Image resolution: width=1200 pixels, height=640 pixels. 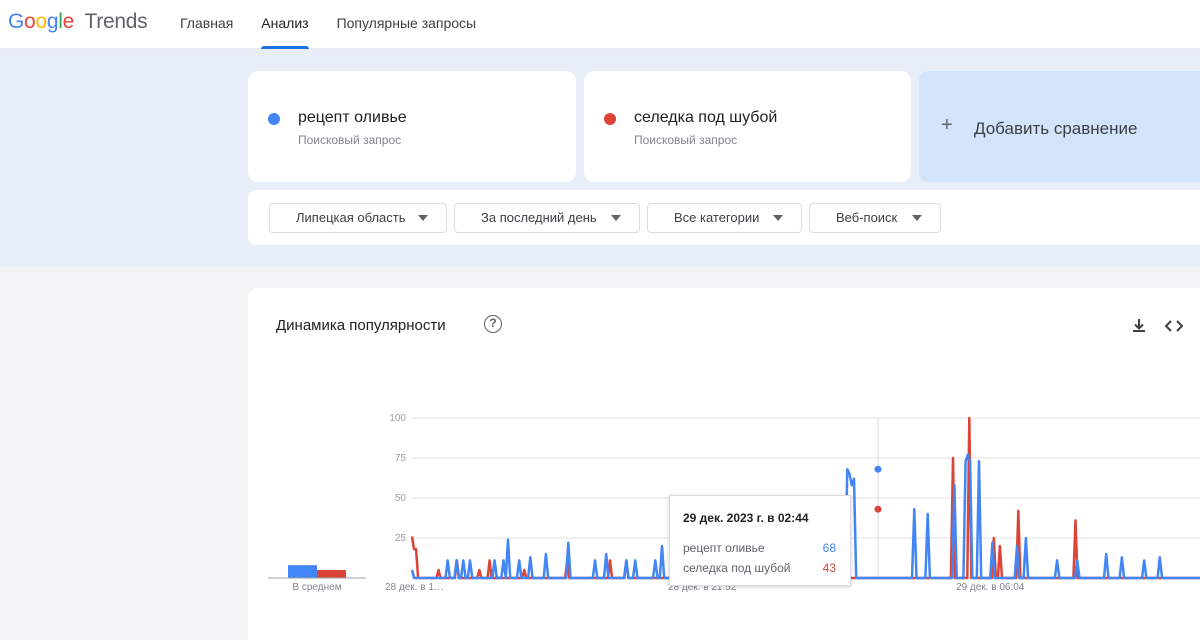 What do you see at coordinates (41, 21) in the screenshot?
I see `logo-google: Google` at bounding box center [41, 21].